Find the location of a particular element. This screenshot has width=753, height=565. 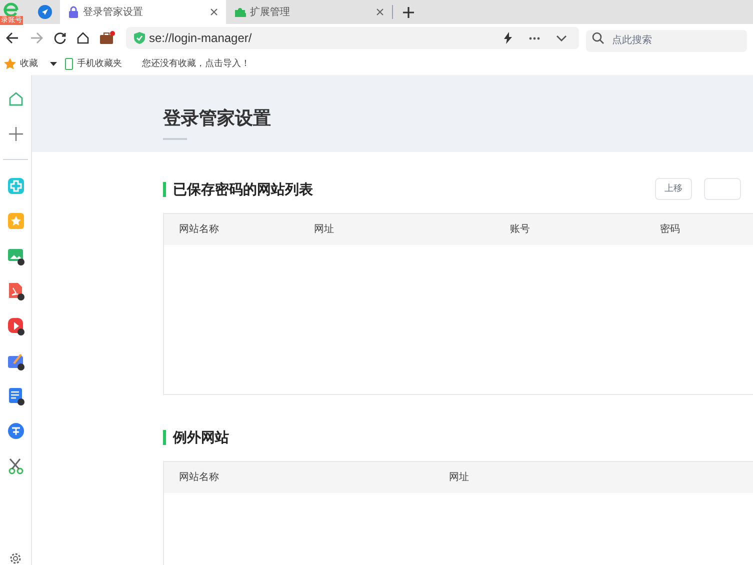

column-header: 账号 is located at coordinates (520, 229).